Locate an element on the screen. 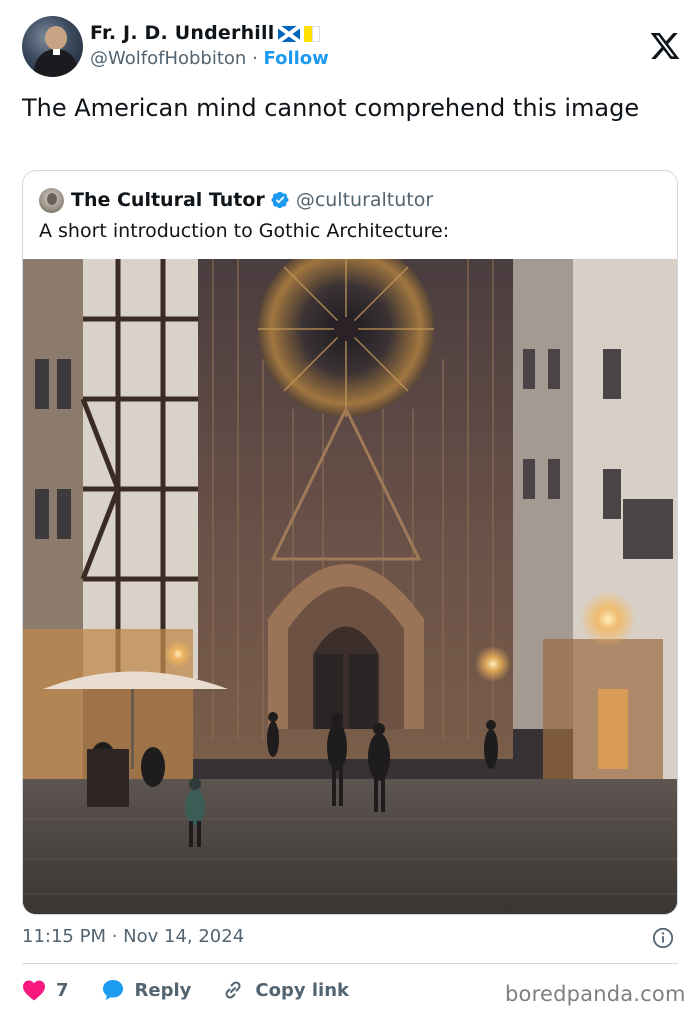 This screenshot has height=1017, width=700. like-button: 7 is located at coordinates (45, 990).